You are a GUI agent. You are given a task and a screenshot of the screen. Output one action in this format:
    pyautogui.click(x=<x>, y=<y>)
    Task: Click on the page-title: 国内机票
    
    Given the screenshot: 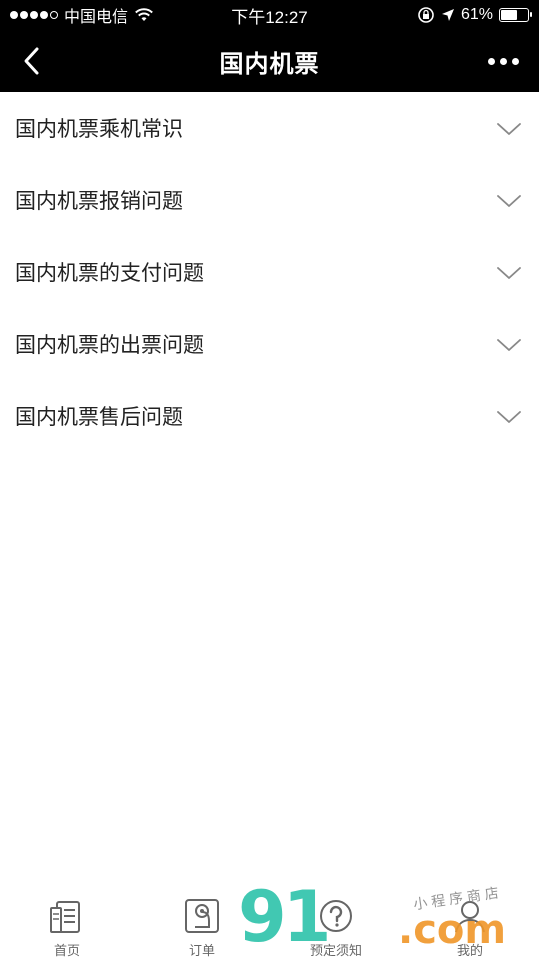 What is the action you would take?
    pyautogui.click(x=269, y=64)
    